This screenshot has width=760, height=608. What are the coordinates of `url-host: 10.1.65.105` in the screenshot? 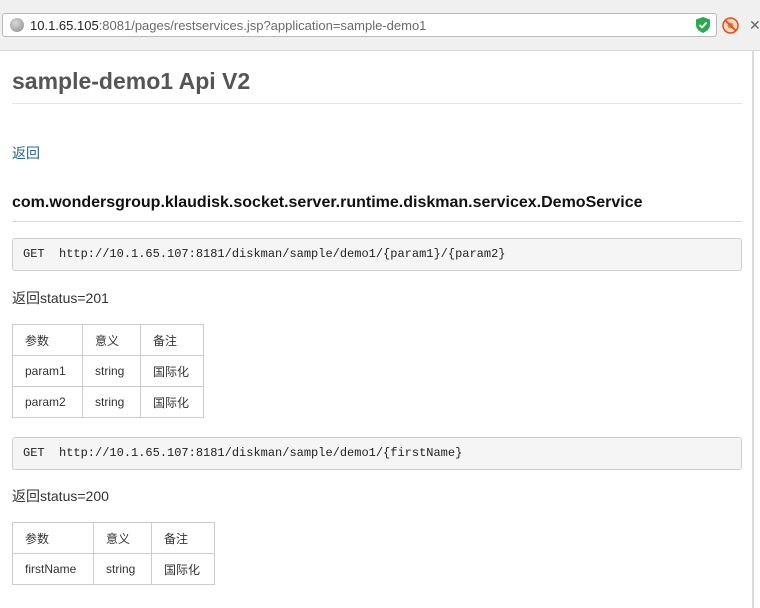 It's located at (64, 25).